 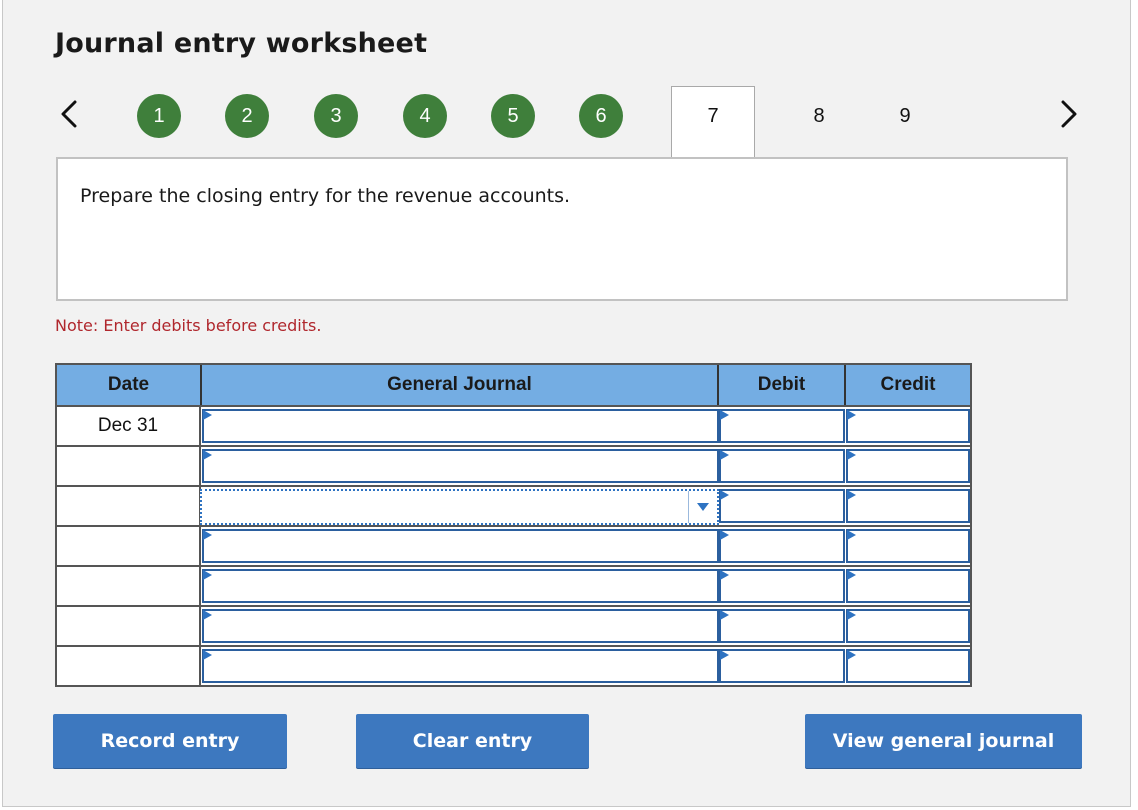 What do you see at coordinates (713, 122) in the screenshot?
I see `step-7-active-tab: 7` at bounding box center [713, 122].